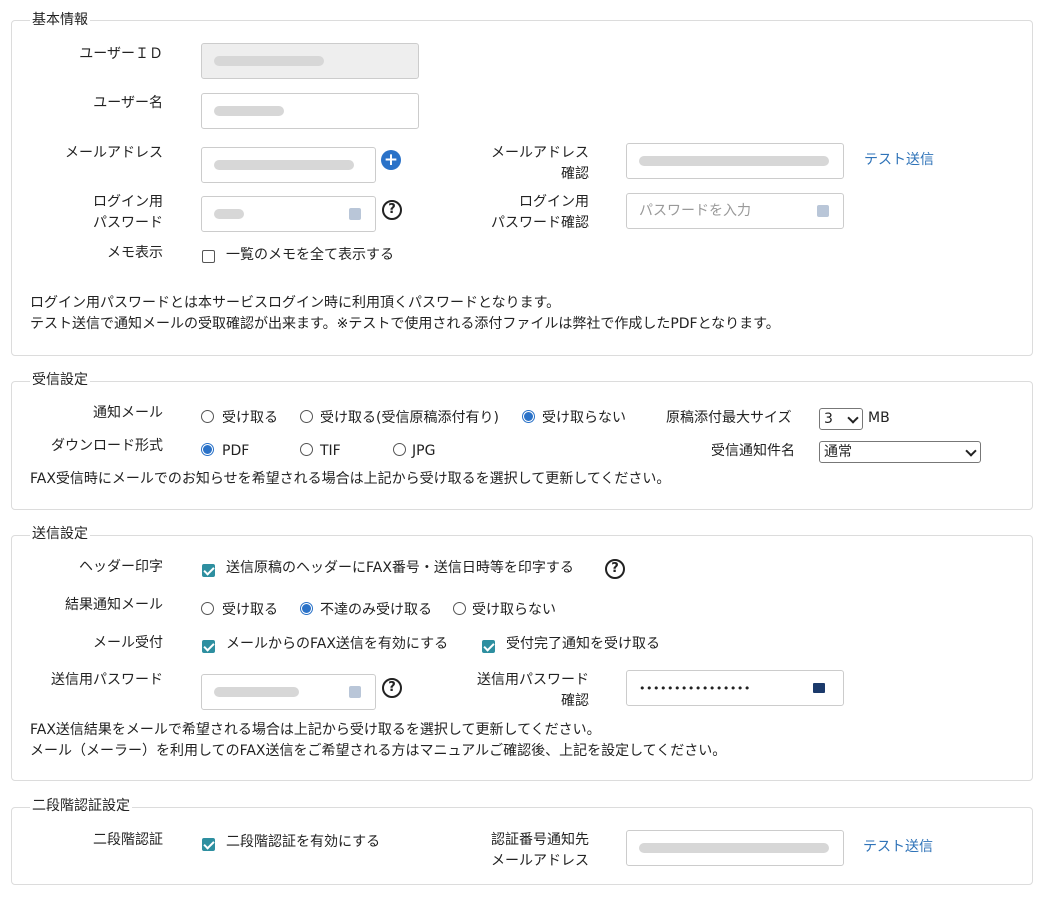  Describe the element at coordinates (208, 646) in the screenshot. I see `mail-fax-send-checkbox` at that location.